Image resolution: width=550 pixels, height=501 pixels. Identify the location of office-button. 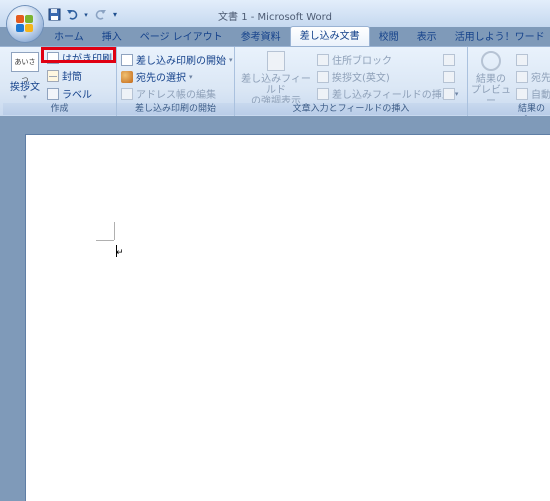
(25, 24).